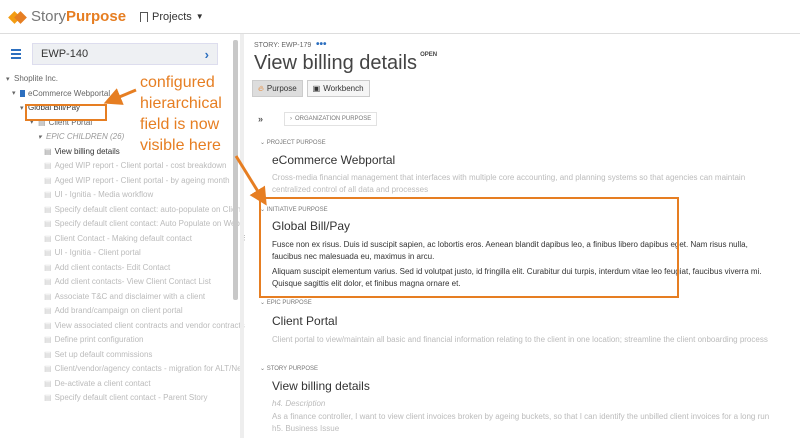 The width and height of the screenshot is (800, 438). I want to click on org-purpose-toggle: › ORGANIZATION PURPOSE, so click(331, 119).